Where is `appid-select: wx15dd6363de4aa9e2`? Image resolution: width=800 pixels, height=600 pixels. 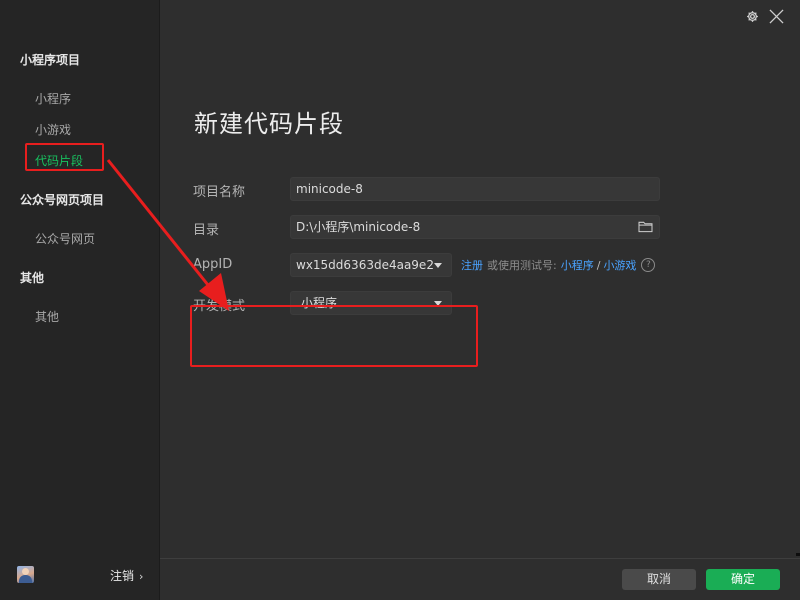
appid-select: wx15dd6363de4aa9e2 is located at coordinates (371, 265).